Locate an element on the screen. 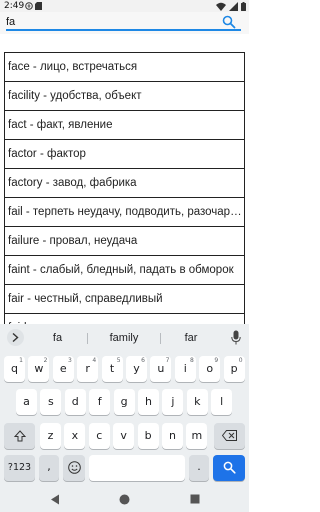 Image resolution: width=320 pixels, height=512 pixels. search-input is located at coordinates (113, 21).